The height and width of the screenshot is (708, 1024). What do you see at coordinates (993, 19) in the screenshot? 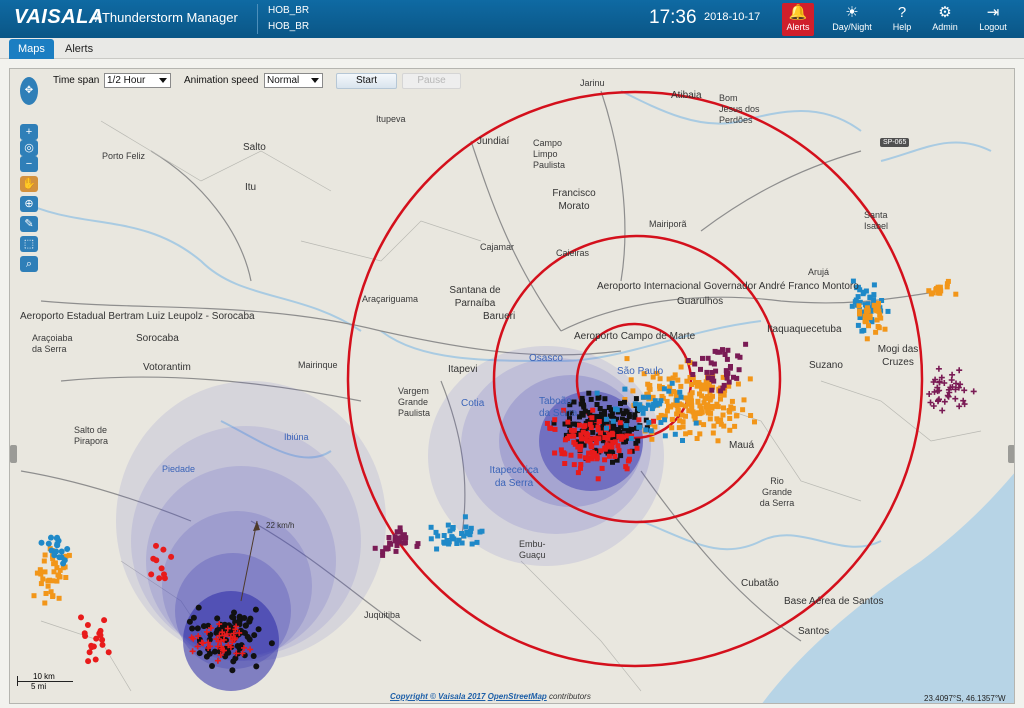
I see `logout-button: ⇥ Logout` at bounding box center [993, 19].